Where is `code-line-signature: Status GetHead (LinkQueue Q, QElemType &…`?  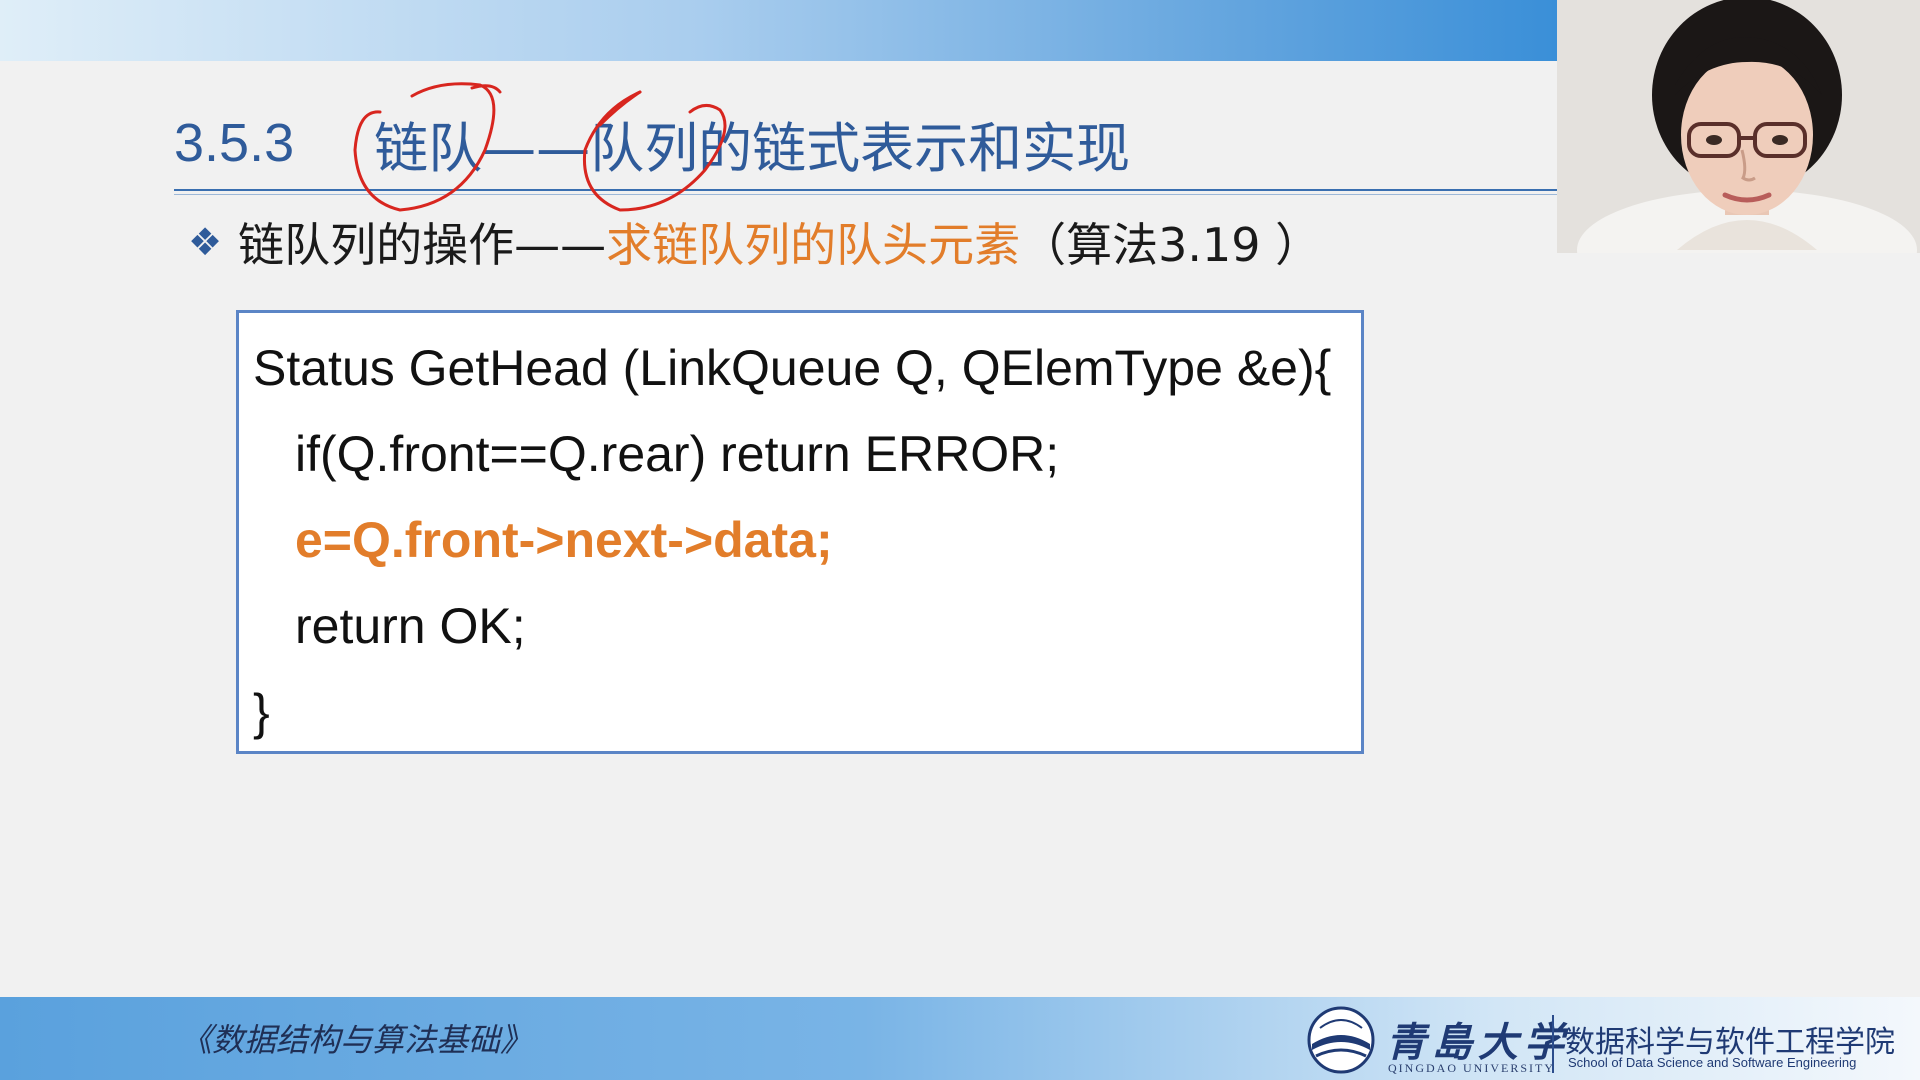
code-line-signature: Status GetHead (LinkQueue Q, QElemType &… is located at coordinates (792, 368).